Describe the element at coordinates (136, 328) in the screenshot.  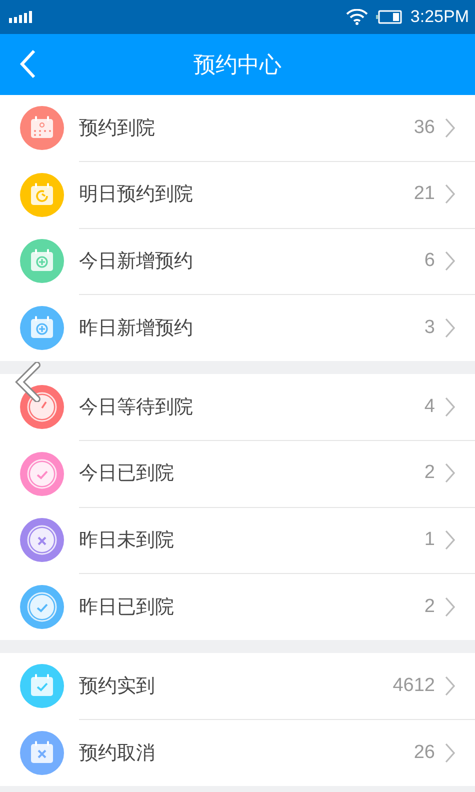
I see `item-label: 昨日新增预约` at that location.